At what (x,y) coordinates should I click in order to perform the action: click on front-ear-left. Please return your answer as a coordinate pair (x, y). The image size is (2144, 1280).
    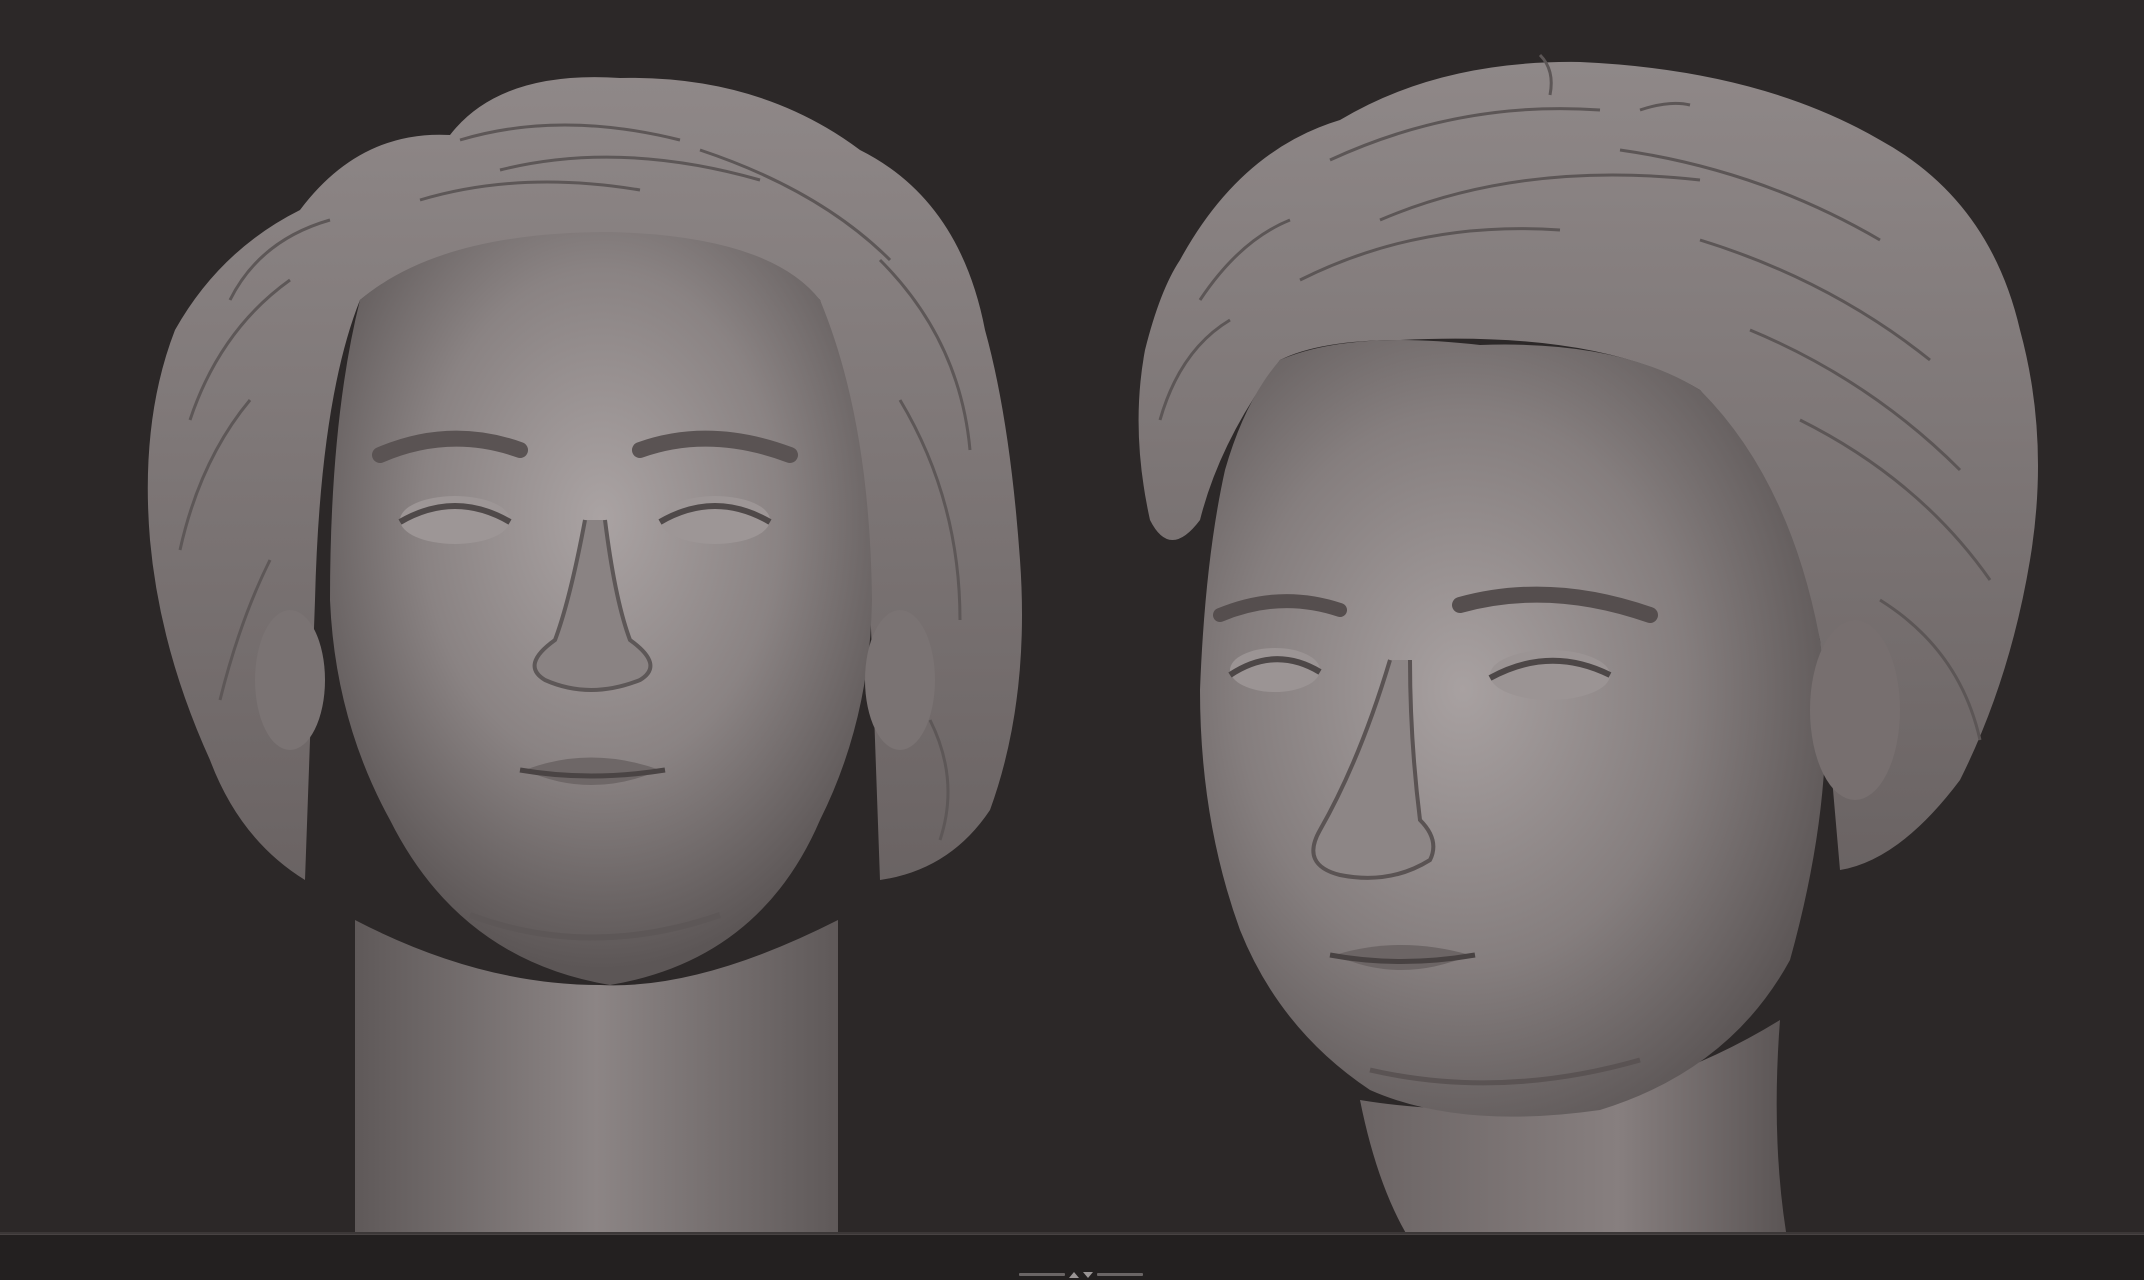
    Looking at the image, I should click on (290, 680).